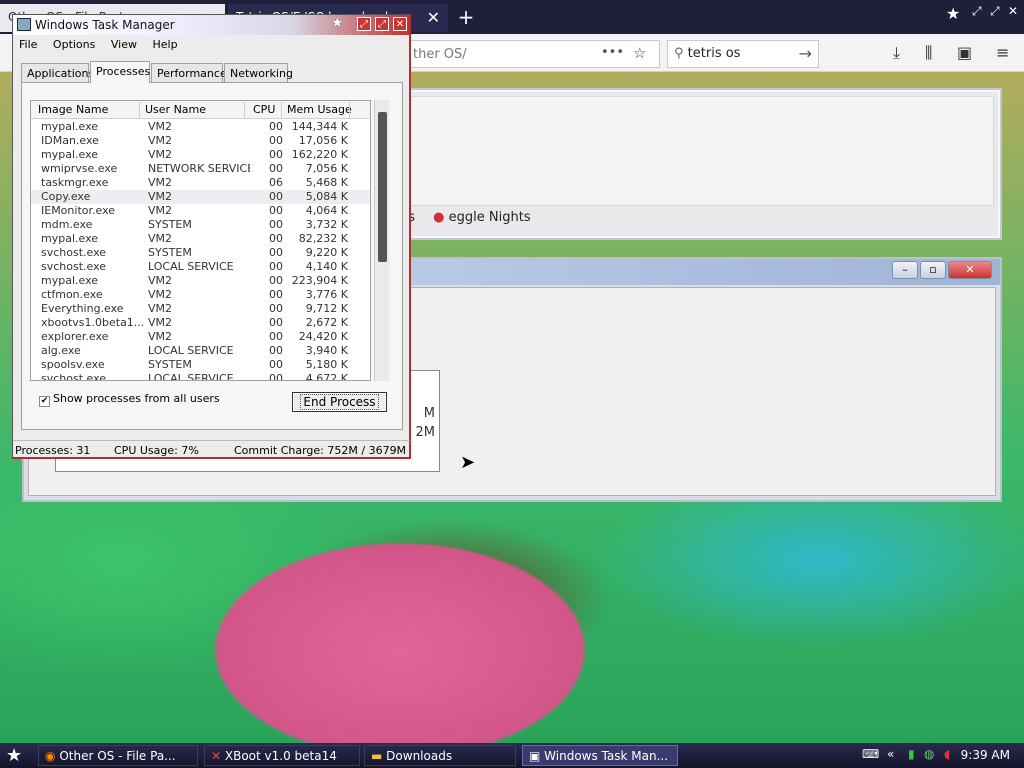 The width and height of the screenshot is (1024, 768). Describe the element at coordinates (124, 44) in the screenshot. I see `menu-view: View` at that location.